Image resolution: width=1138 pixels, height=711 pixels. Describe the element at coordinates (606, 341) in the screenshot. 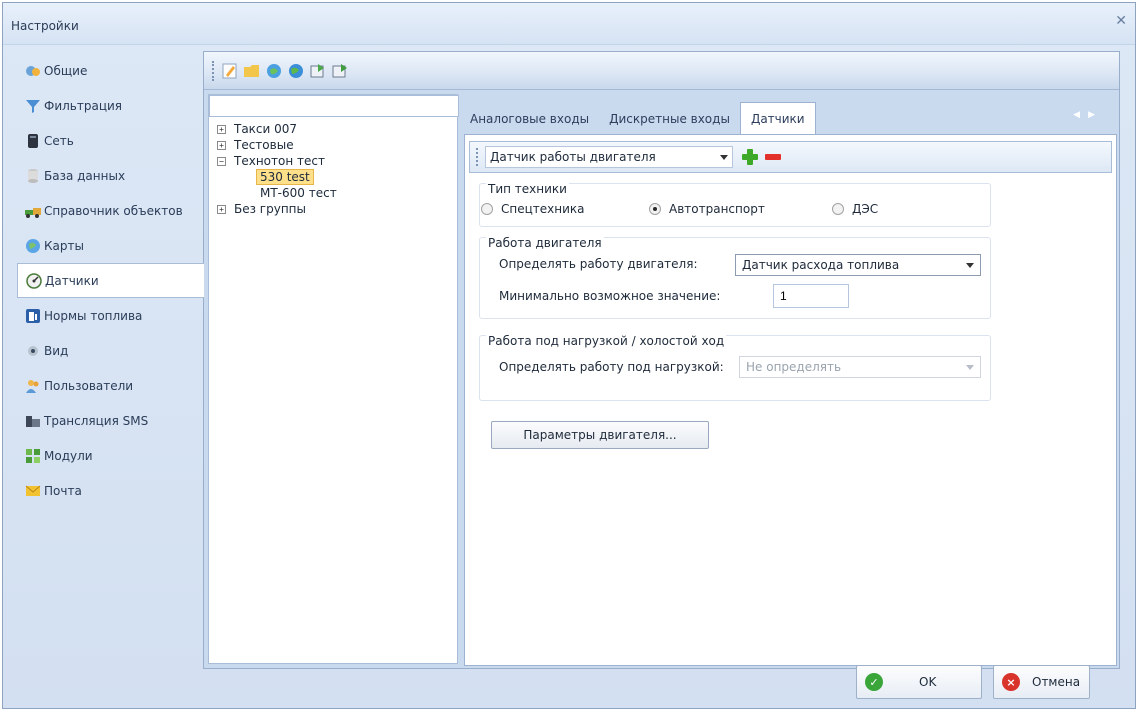

I see `group-title: Работа под нагрузкой / холостой ход` at that location.